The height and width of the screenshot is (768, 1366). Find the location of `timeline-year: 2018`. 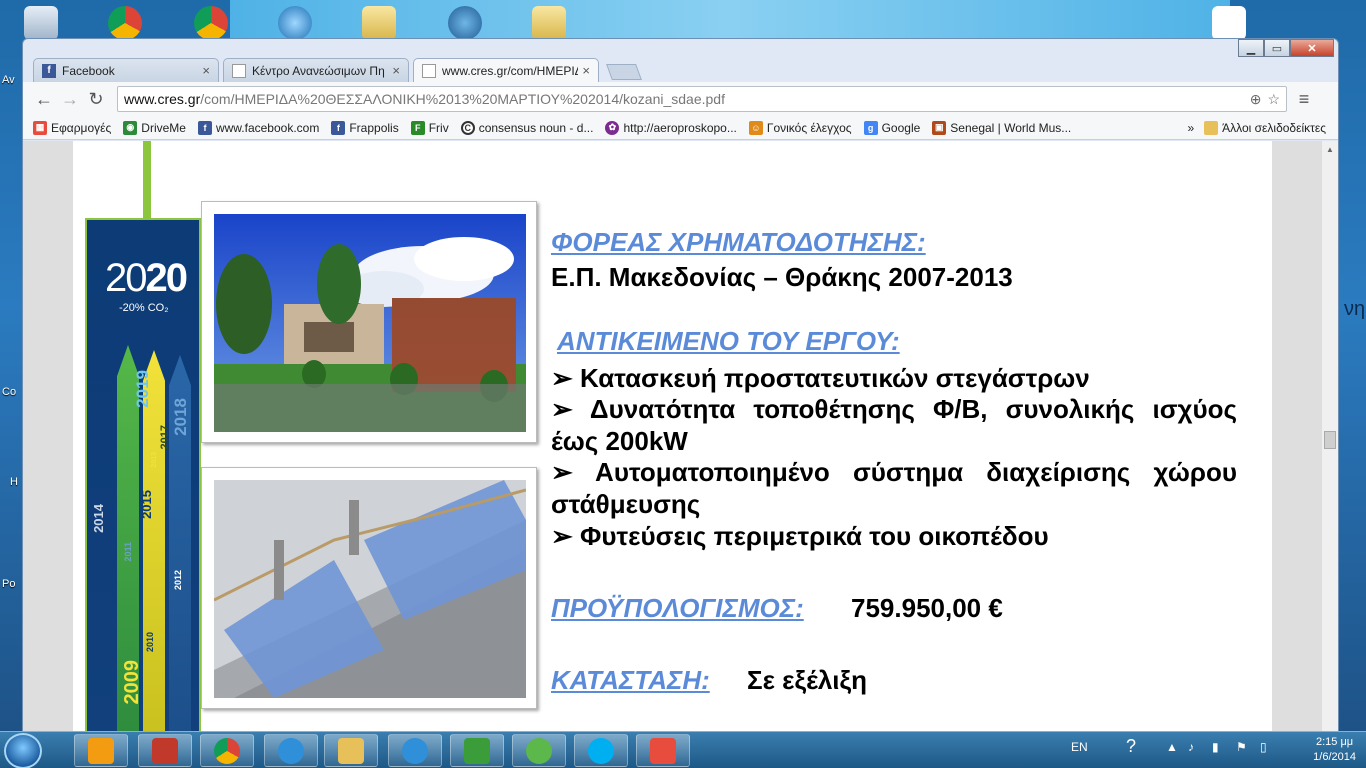

timeline-year: 2018 is located at coordinates (180, 417).